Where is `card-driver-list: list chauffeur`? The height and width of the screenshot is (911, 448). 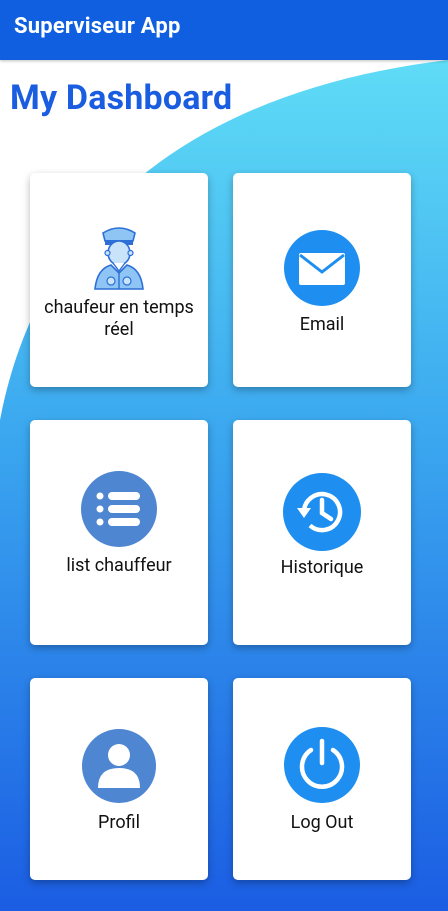
card-driver-list: list chauffeur is located at coordinates (119, 532).